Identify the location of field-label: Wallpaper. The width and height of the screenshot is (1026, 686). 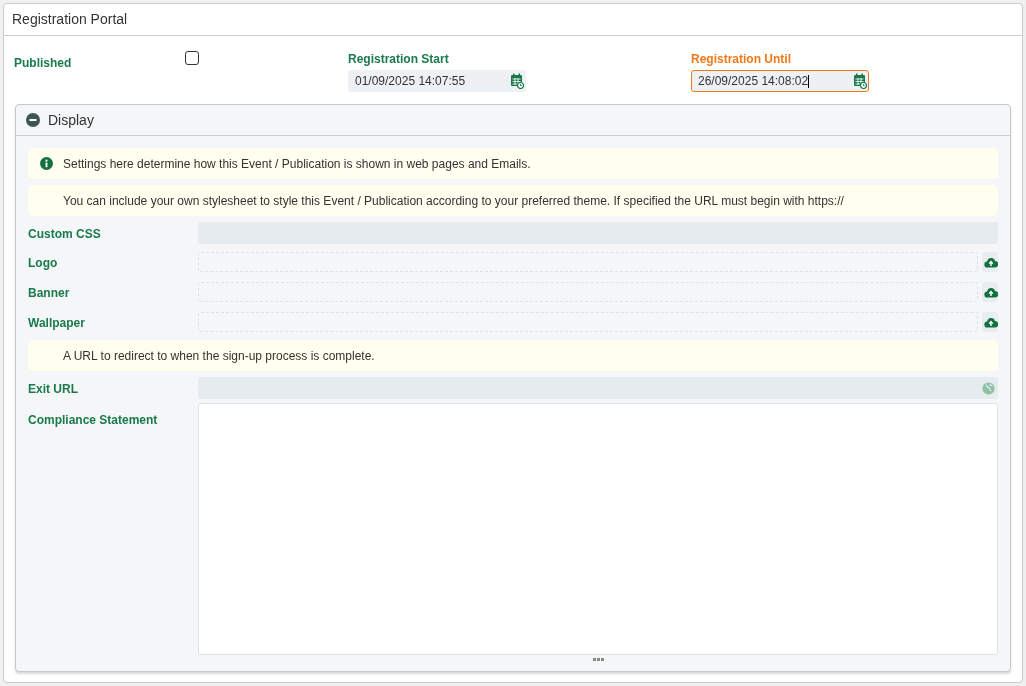
(56, 323).